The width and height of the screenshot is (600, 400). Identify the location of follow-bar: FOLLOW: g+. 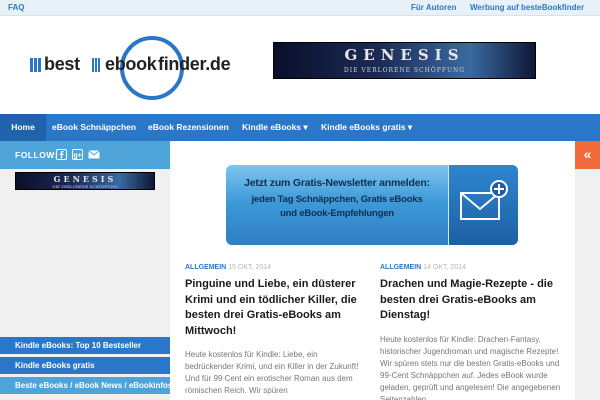
(85, 155).